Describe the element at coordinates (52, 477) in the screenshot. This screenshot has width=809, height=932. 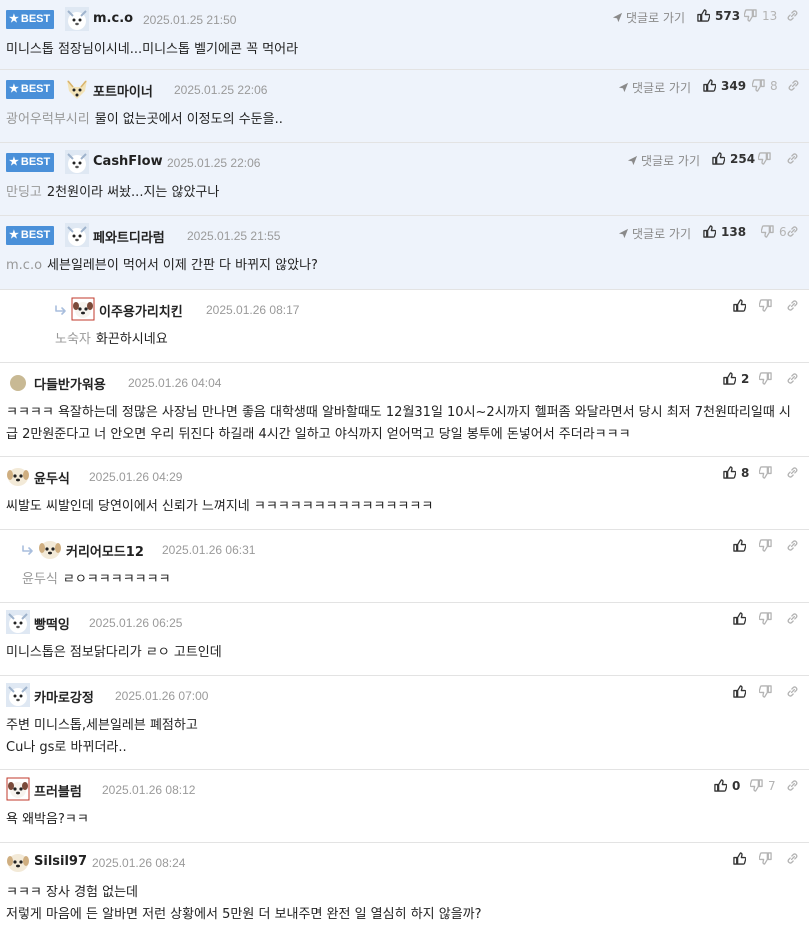
I see `author-name: 윤두식` at that location.